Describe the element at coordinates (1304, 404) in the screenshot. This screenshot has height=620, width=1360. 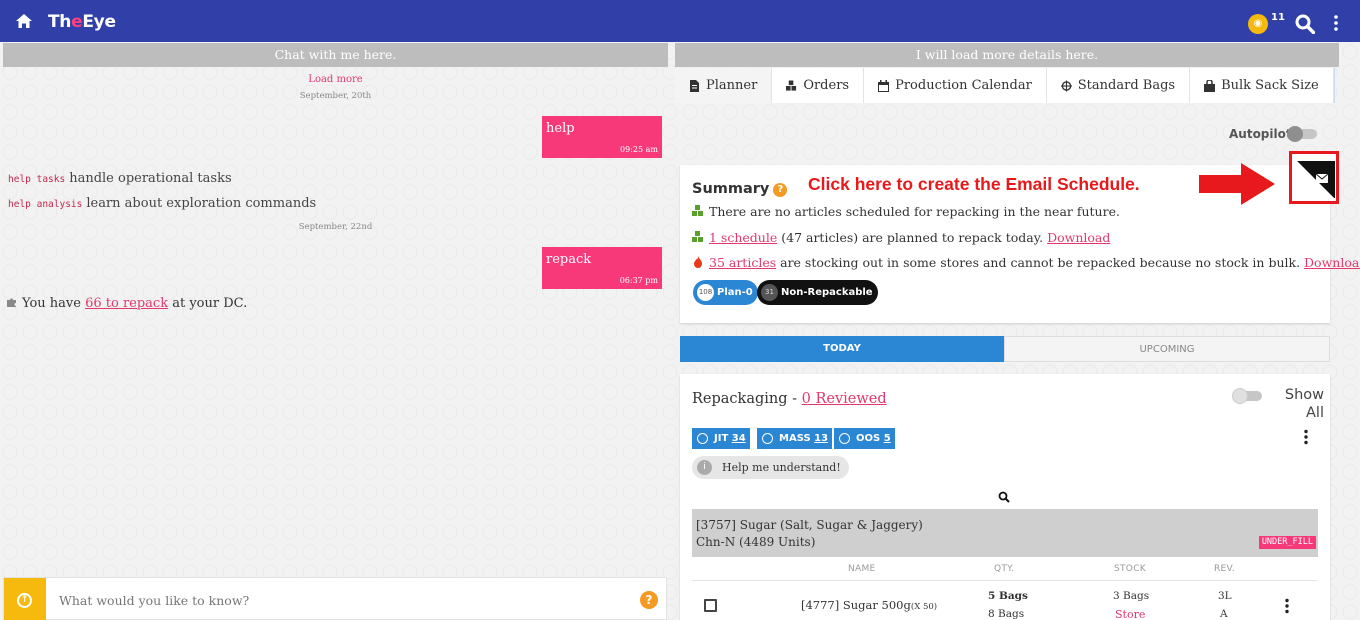
I see `show-all-label: Show All` at that location.